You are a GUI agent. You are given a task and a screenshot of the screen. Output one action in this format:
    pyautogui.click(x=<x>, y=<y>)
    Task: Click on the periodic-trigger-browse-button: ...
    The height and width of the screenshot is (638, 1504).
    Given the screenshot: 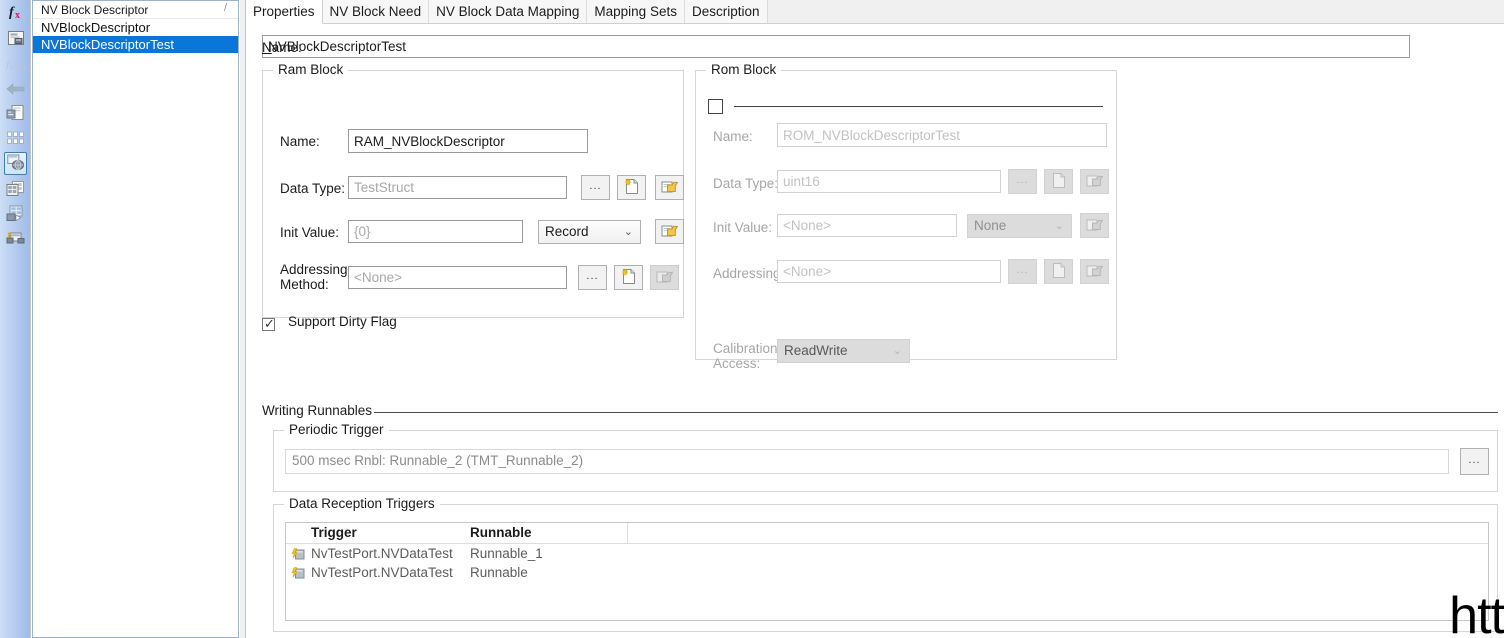 What is the action you would take?
    pyautogui.click(x=1474, y=461)
    